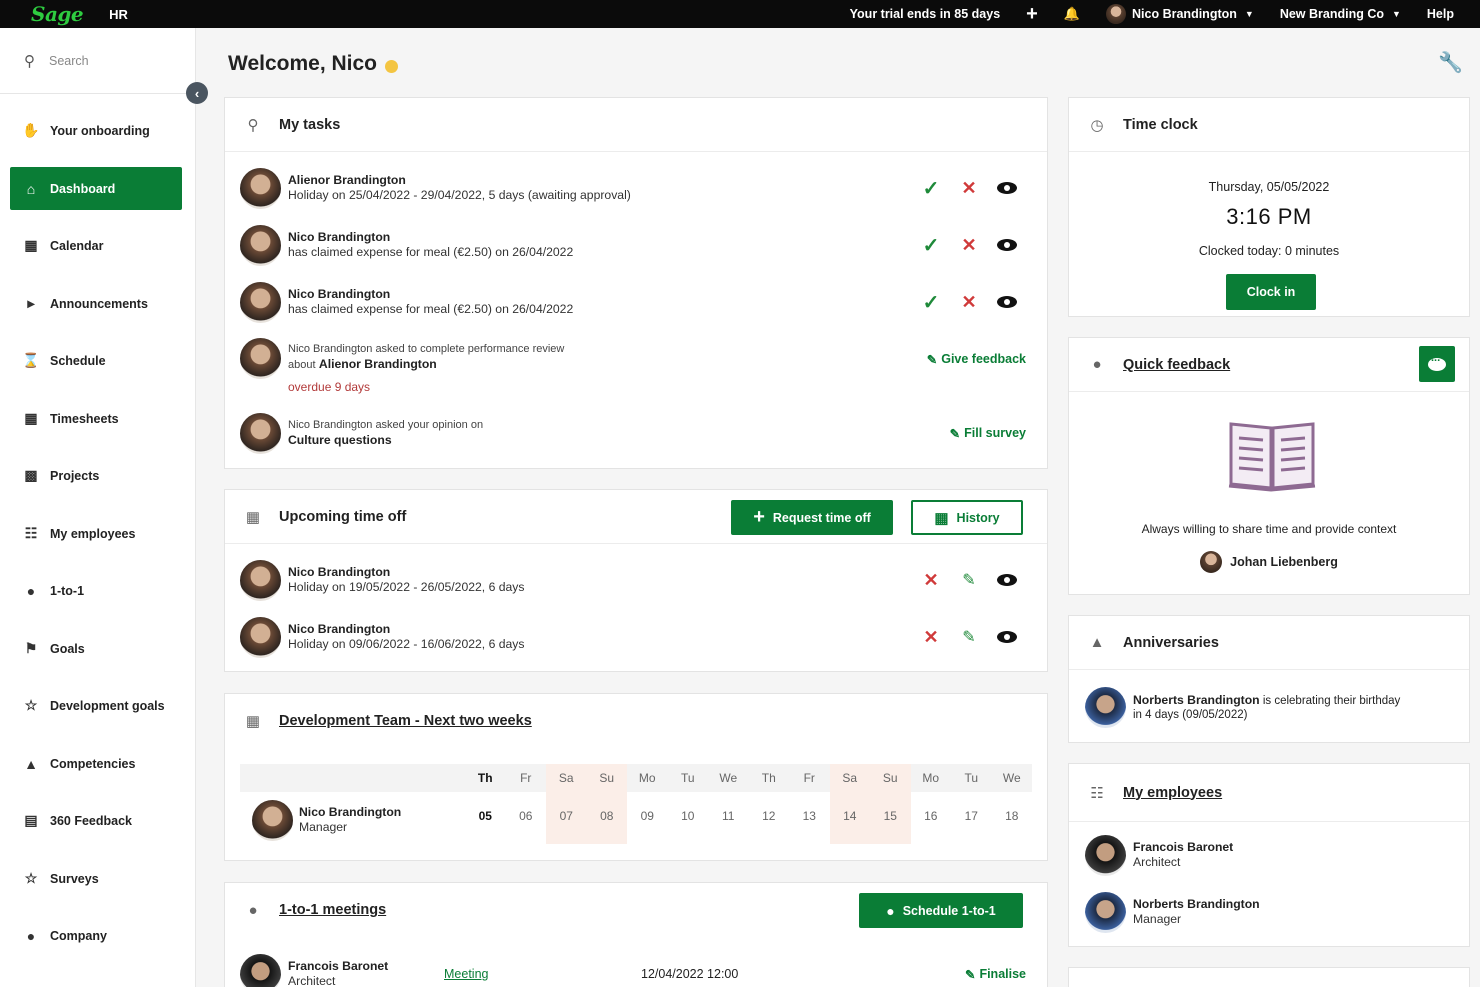  I want to click on card-header: ▲ Anniversaries, so click(1269, 643).